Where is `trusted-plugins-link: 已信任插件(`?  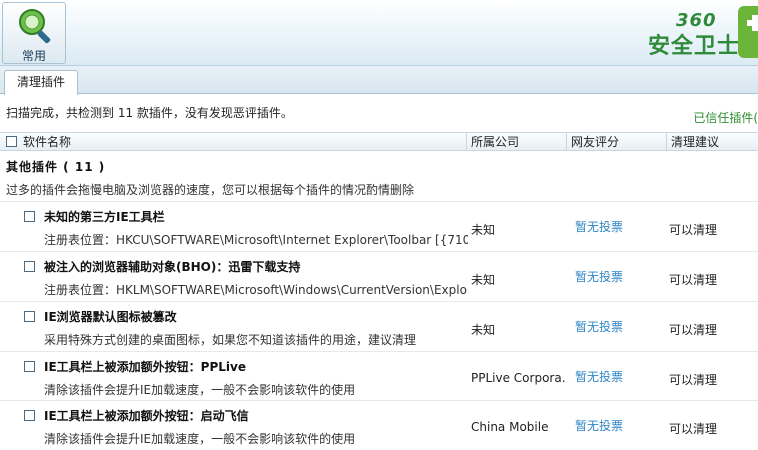
trusted-plugins-link: 已信任插件( is located at coordinates (725, 117).